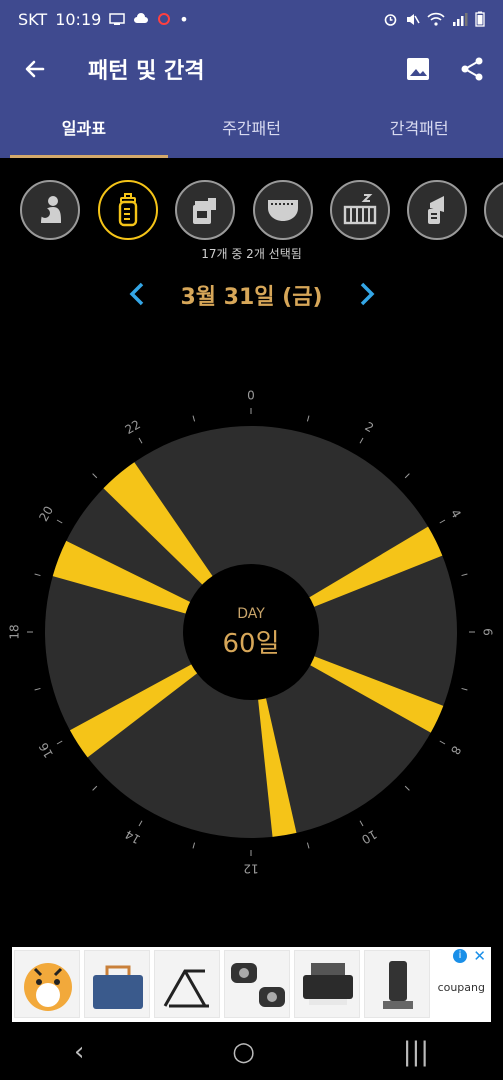 The width and height of the screenshot is (503, 1080). I want to click on tab-bar: 일과표 주간패턴 간격패턴, so click(251, 129).